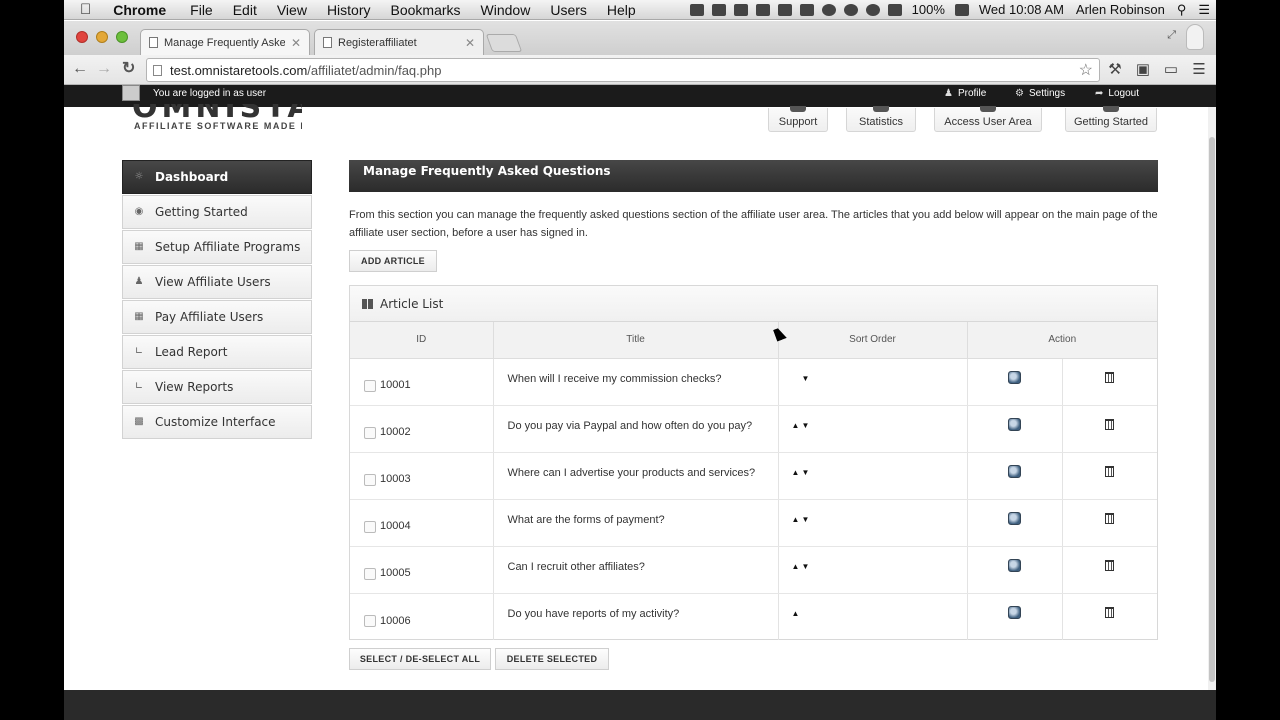  I want to click on page-scrollbar, so click(1212, 398).